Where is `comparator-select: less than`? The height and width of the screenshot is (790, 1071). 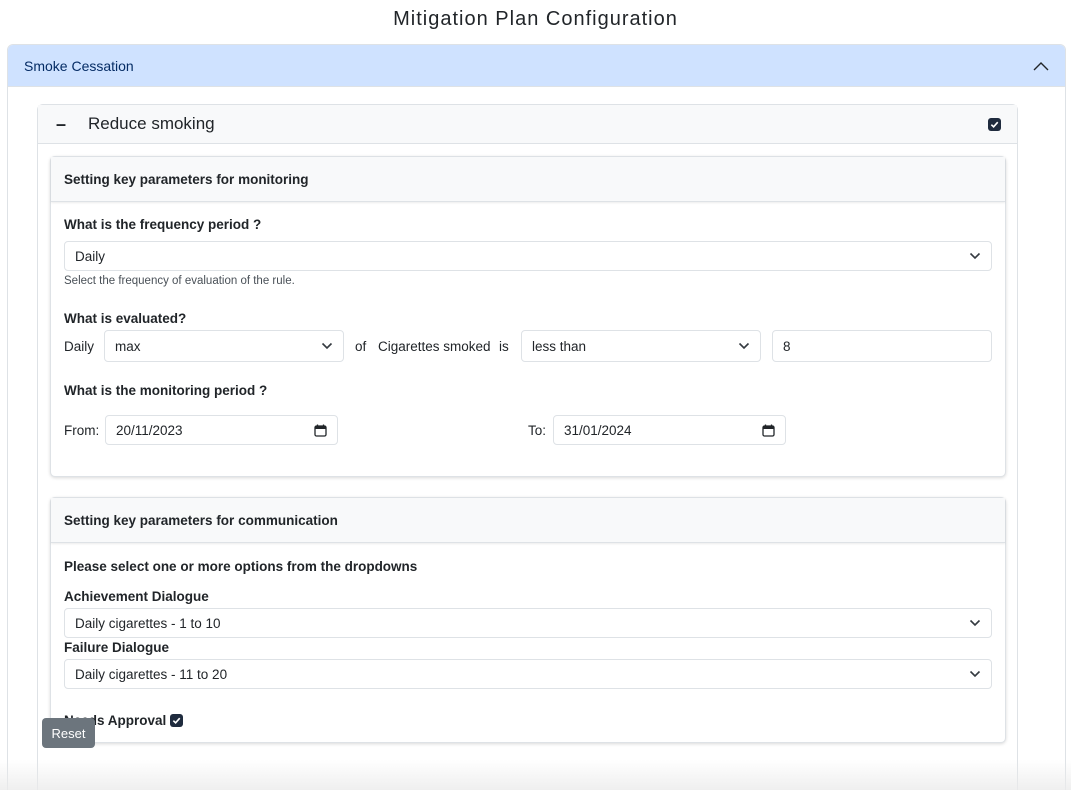
comparator-select: less than is located at coordinates (641, 346).